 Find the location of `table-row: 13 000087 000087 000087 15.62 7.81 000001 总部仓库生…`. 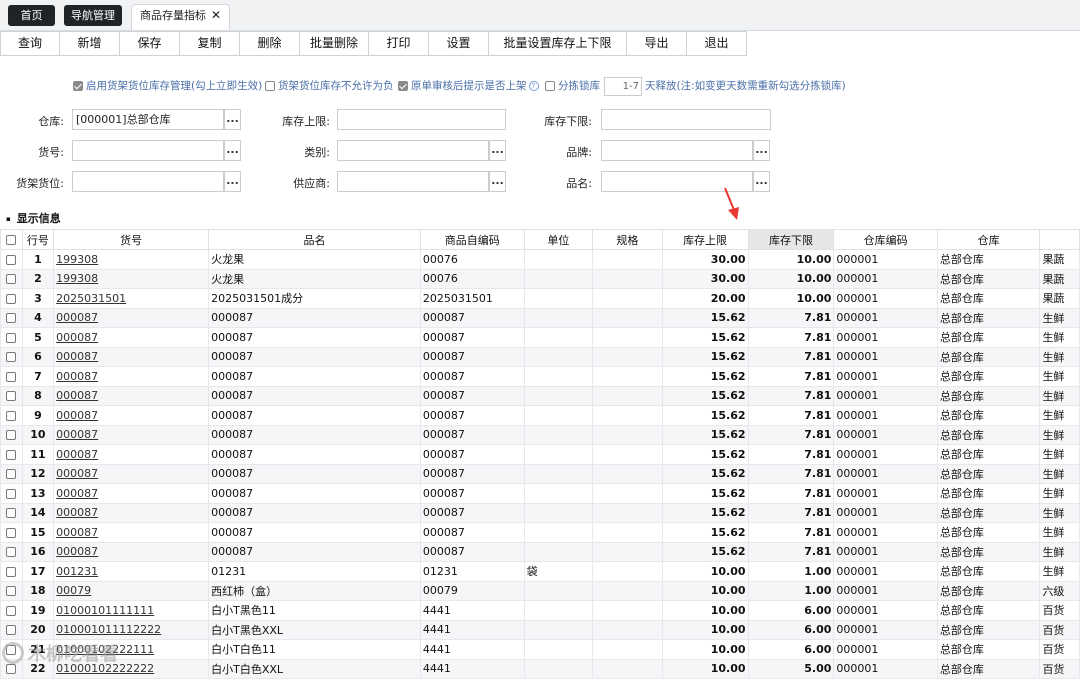

table-row: 13 000087 000087 000087 15.62 7.81 000001 总部仓库生… is located at coordinates (540, 493).